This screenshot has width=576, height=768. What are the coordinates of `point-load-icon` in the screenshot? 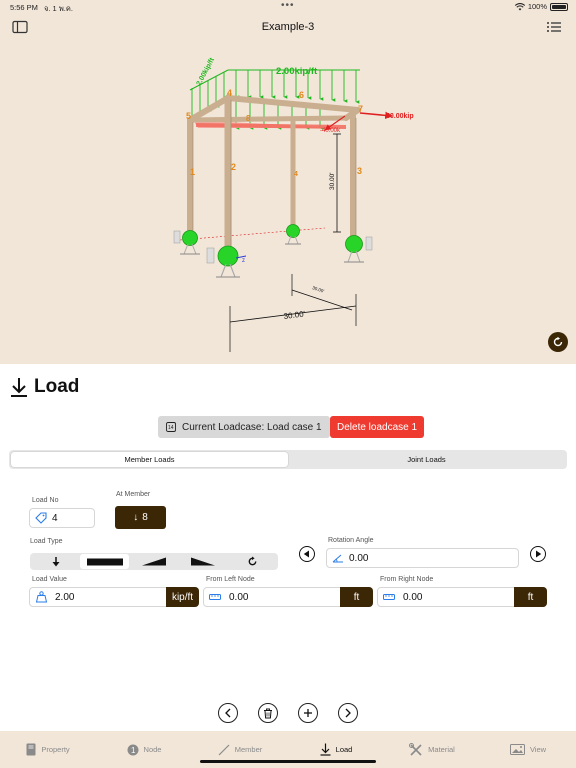 It's located at (56, 561).